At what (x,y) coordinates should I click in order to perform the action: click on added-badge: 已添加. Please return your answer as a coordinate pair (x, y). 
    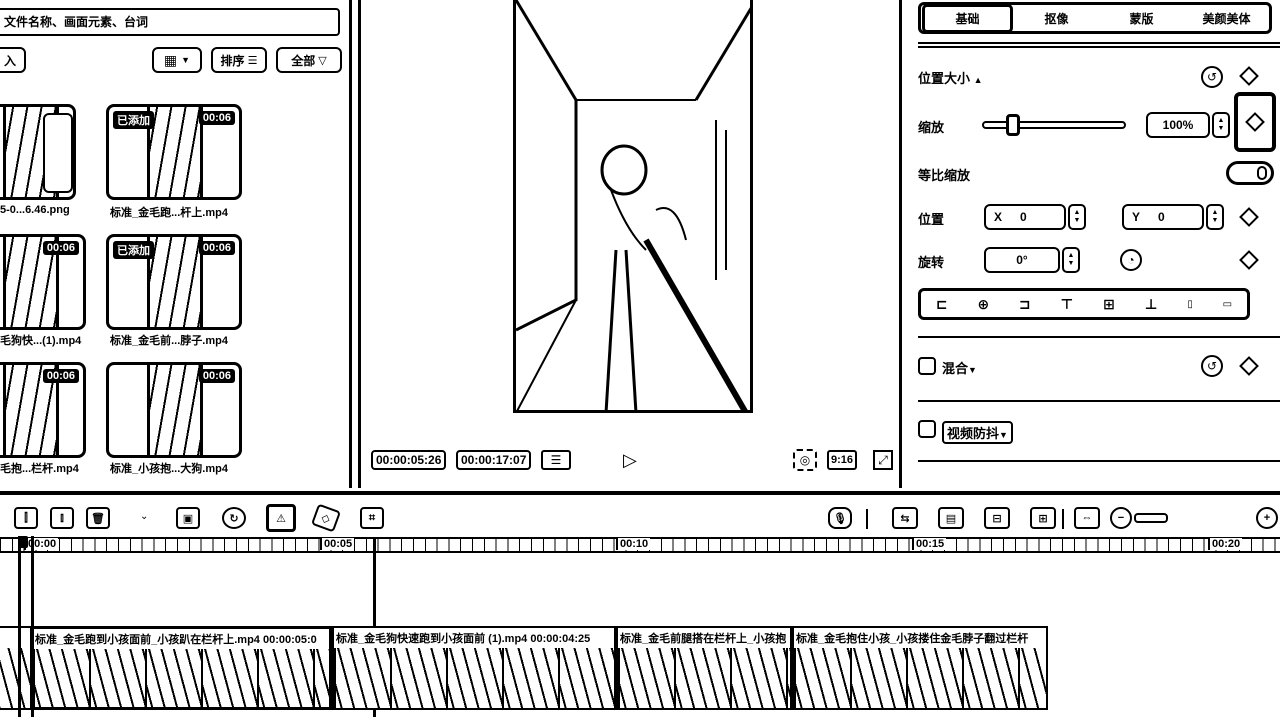
    Looking at the image, I should click on (133, 250).